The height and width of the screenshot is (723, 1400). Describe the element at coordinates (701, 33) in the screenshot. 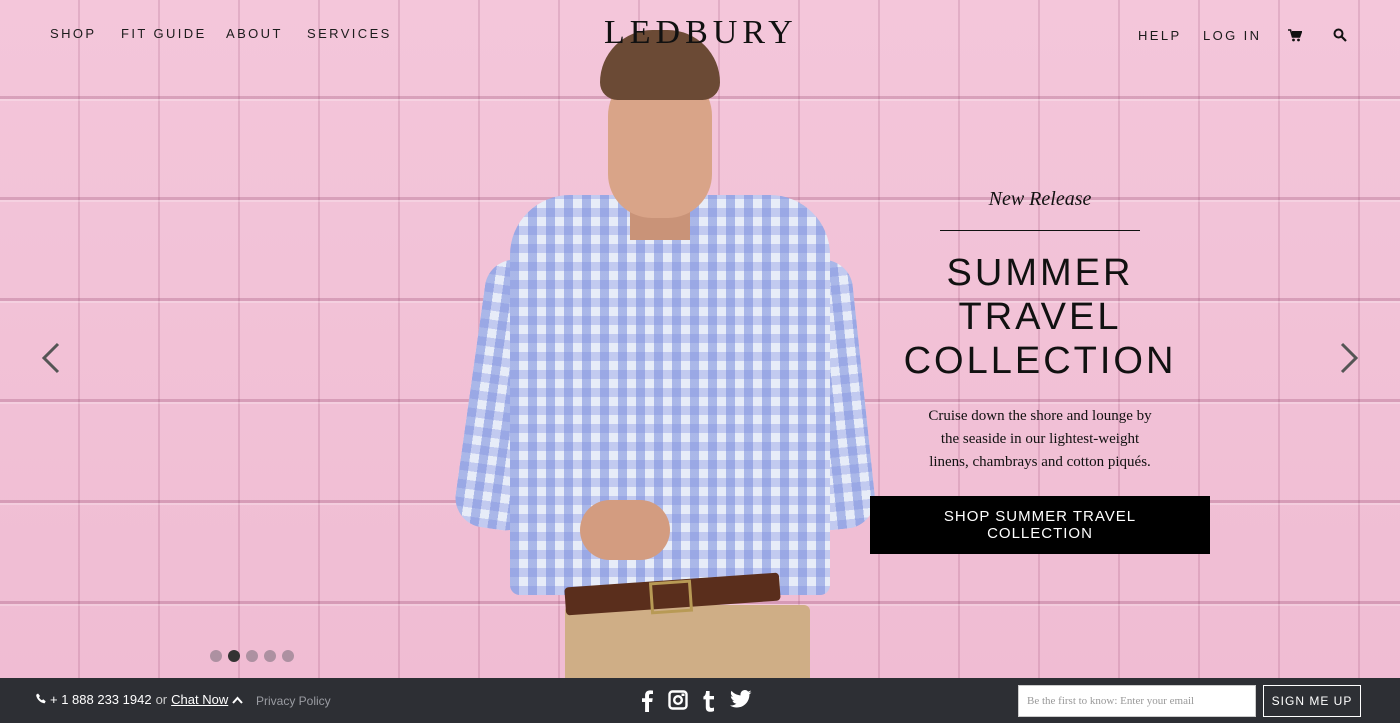

I see `brand-logo: LEDBURY` at that location.